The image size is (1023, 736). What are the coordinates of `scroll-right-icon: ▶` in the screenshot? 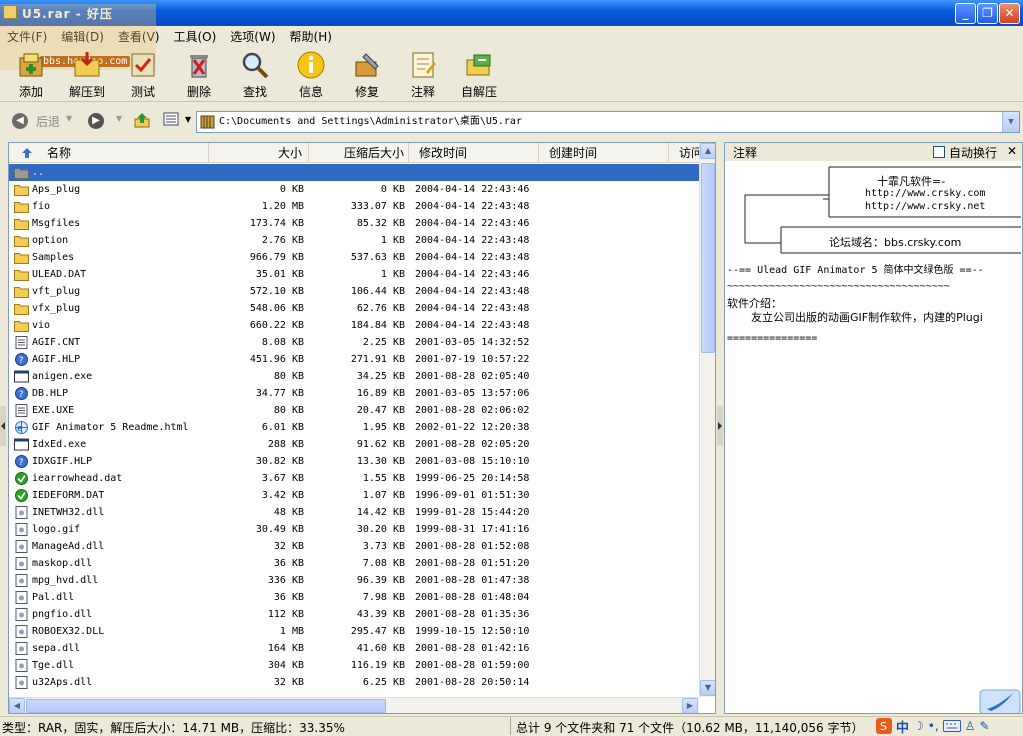 It's located at (690, 705).